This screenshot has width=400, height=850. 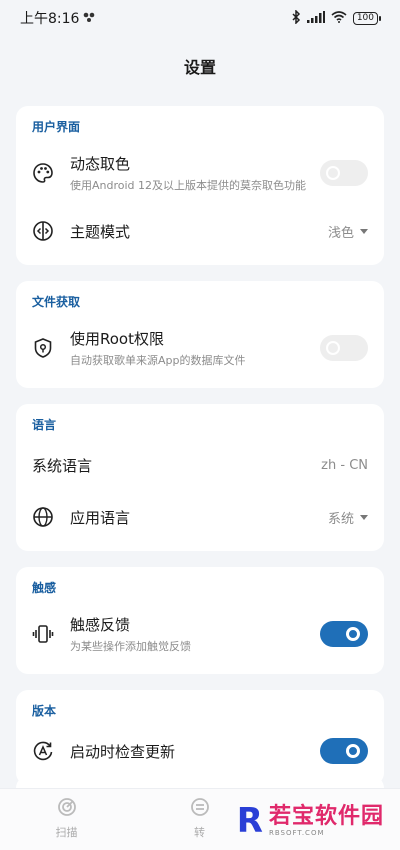 I want to click on setting-subtitle: 为某些操作添加触觉反馈, so click(x=130, y=646).